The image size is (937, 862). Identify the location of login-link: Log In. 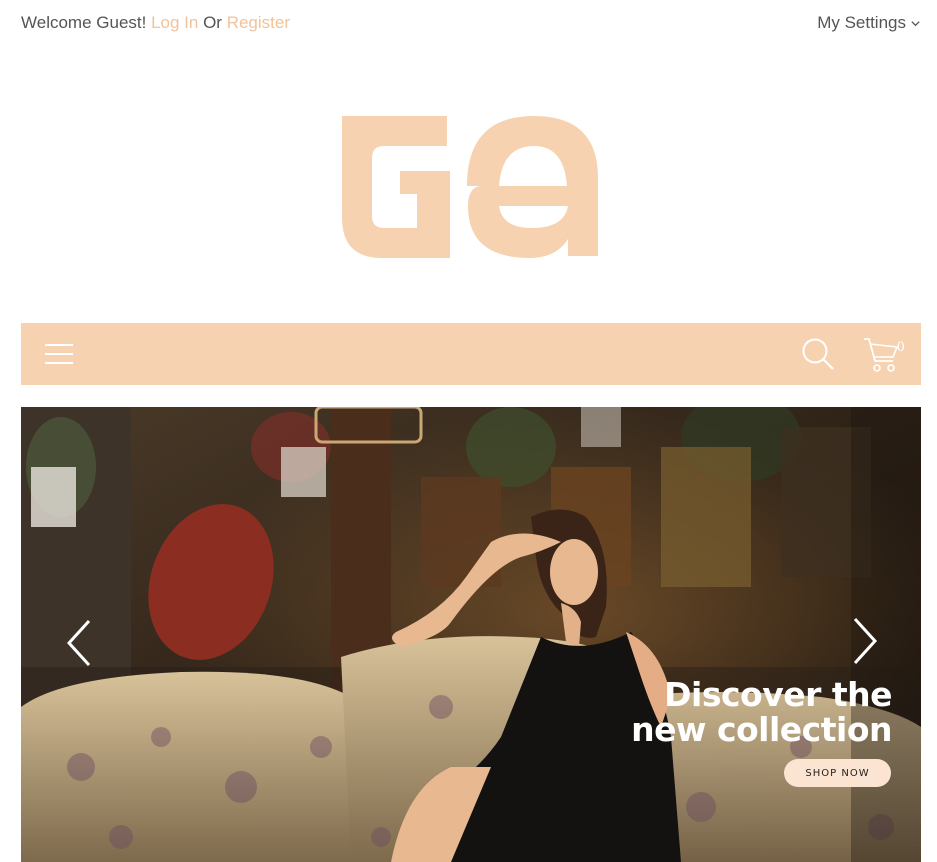
(174, 22).